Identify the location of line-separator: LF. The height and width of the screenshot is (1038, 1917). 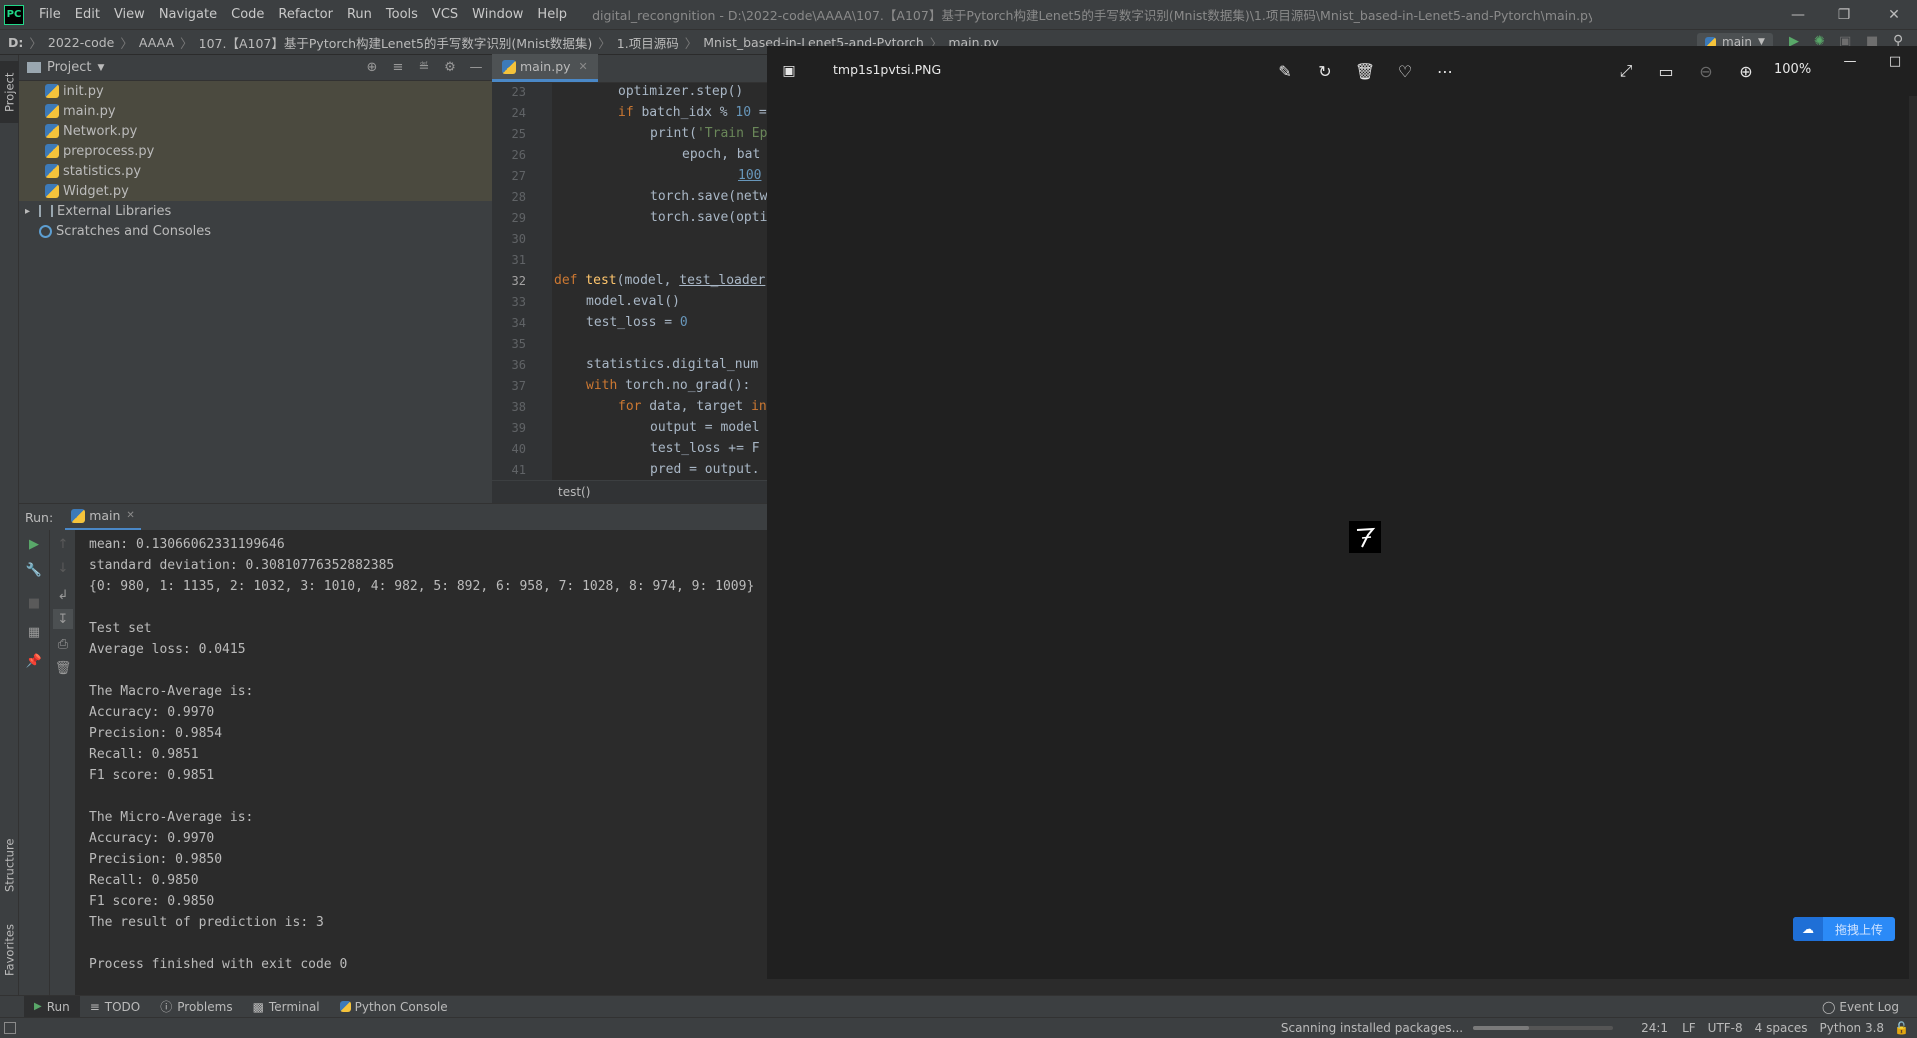
(1689, 1028).